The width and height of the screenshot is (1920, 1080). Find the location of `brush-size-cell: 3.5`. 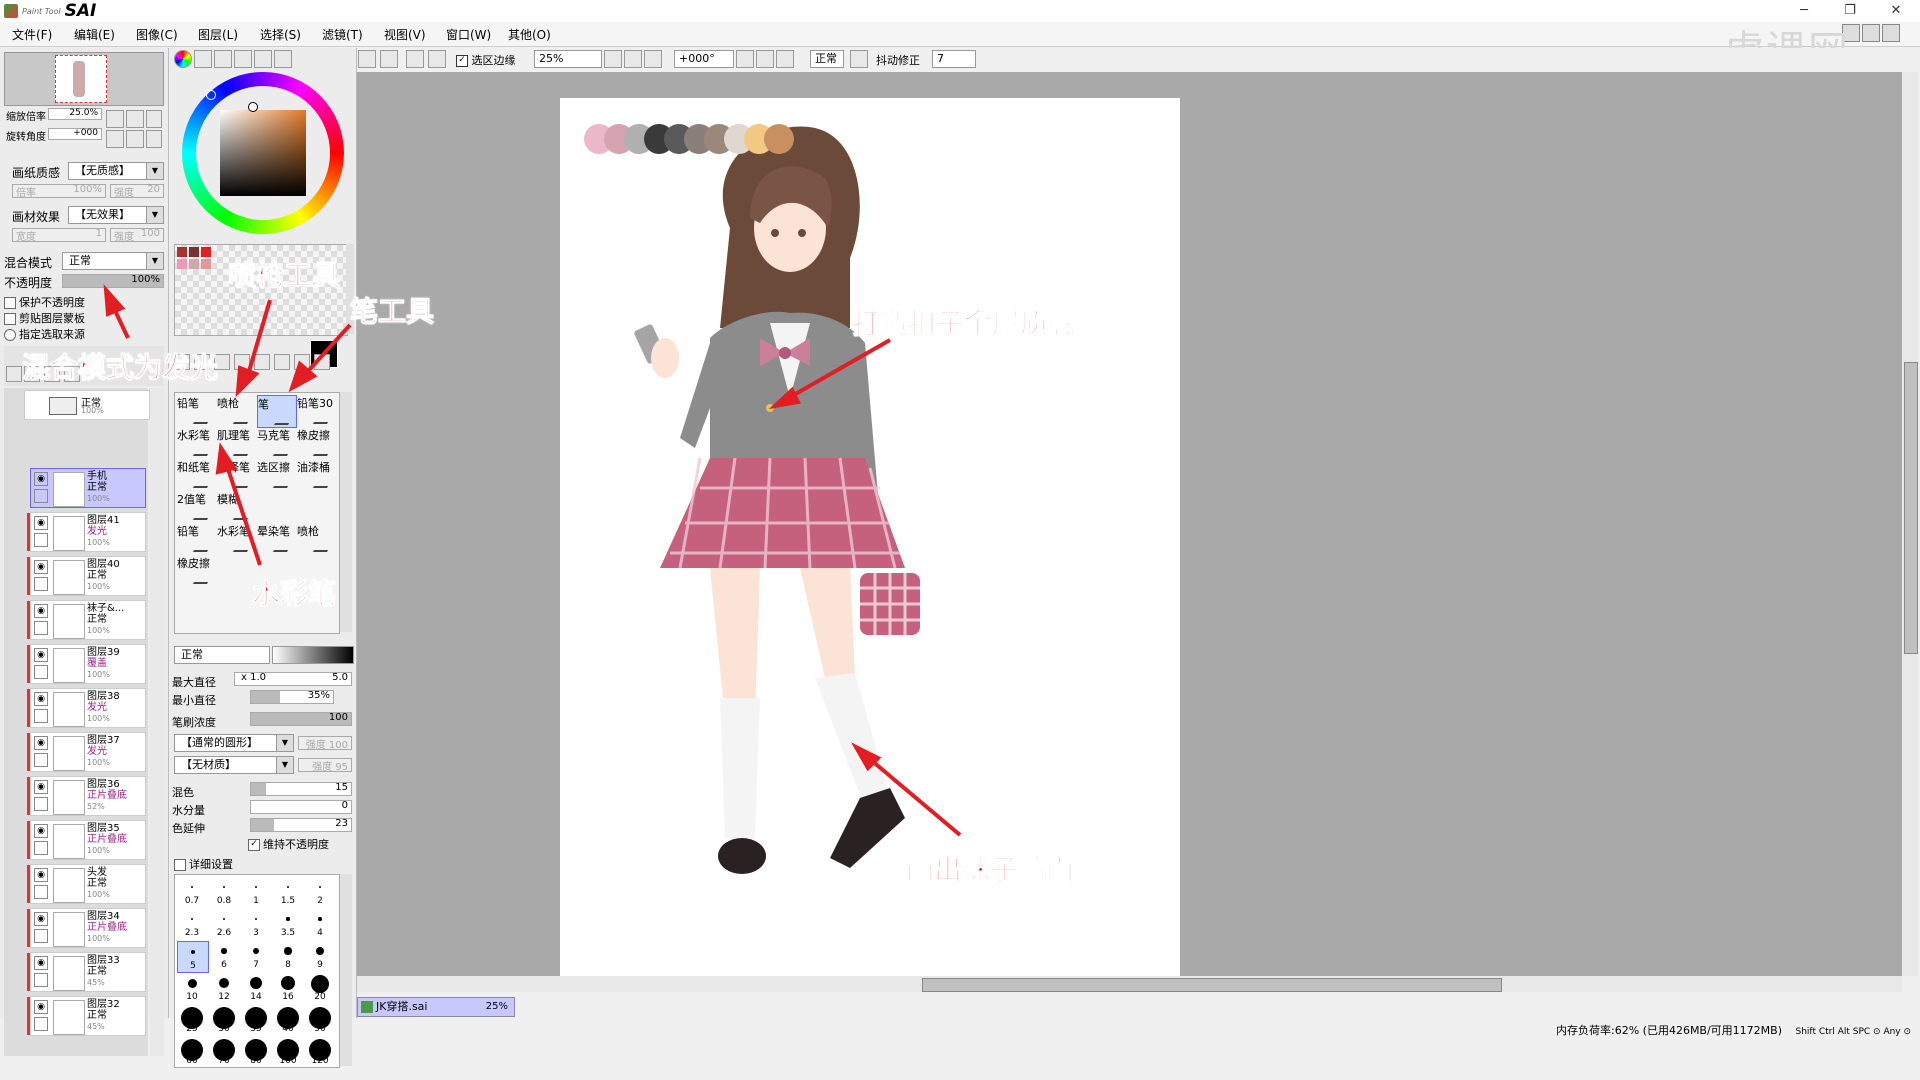

brush-size-cell: 3.5 is located at coordinates (288, 924).